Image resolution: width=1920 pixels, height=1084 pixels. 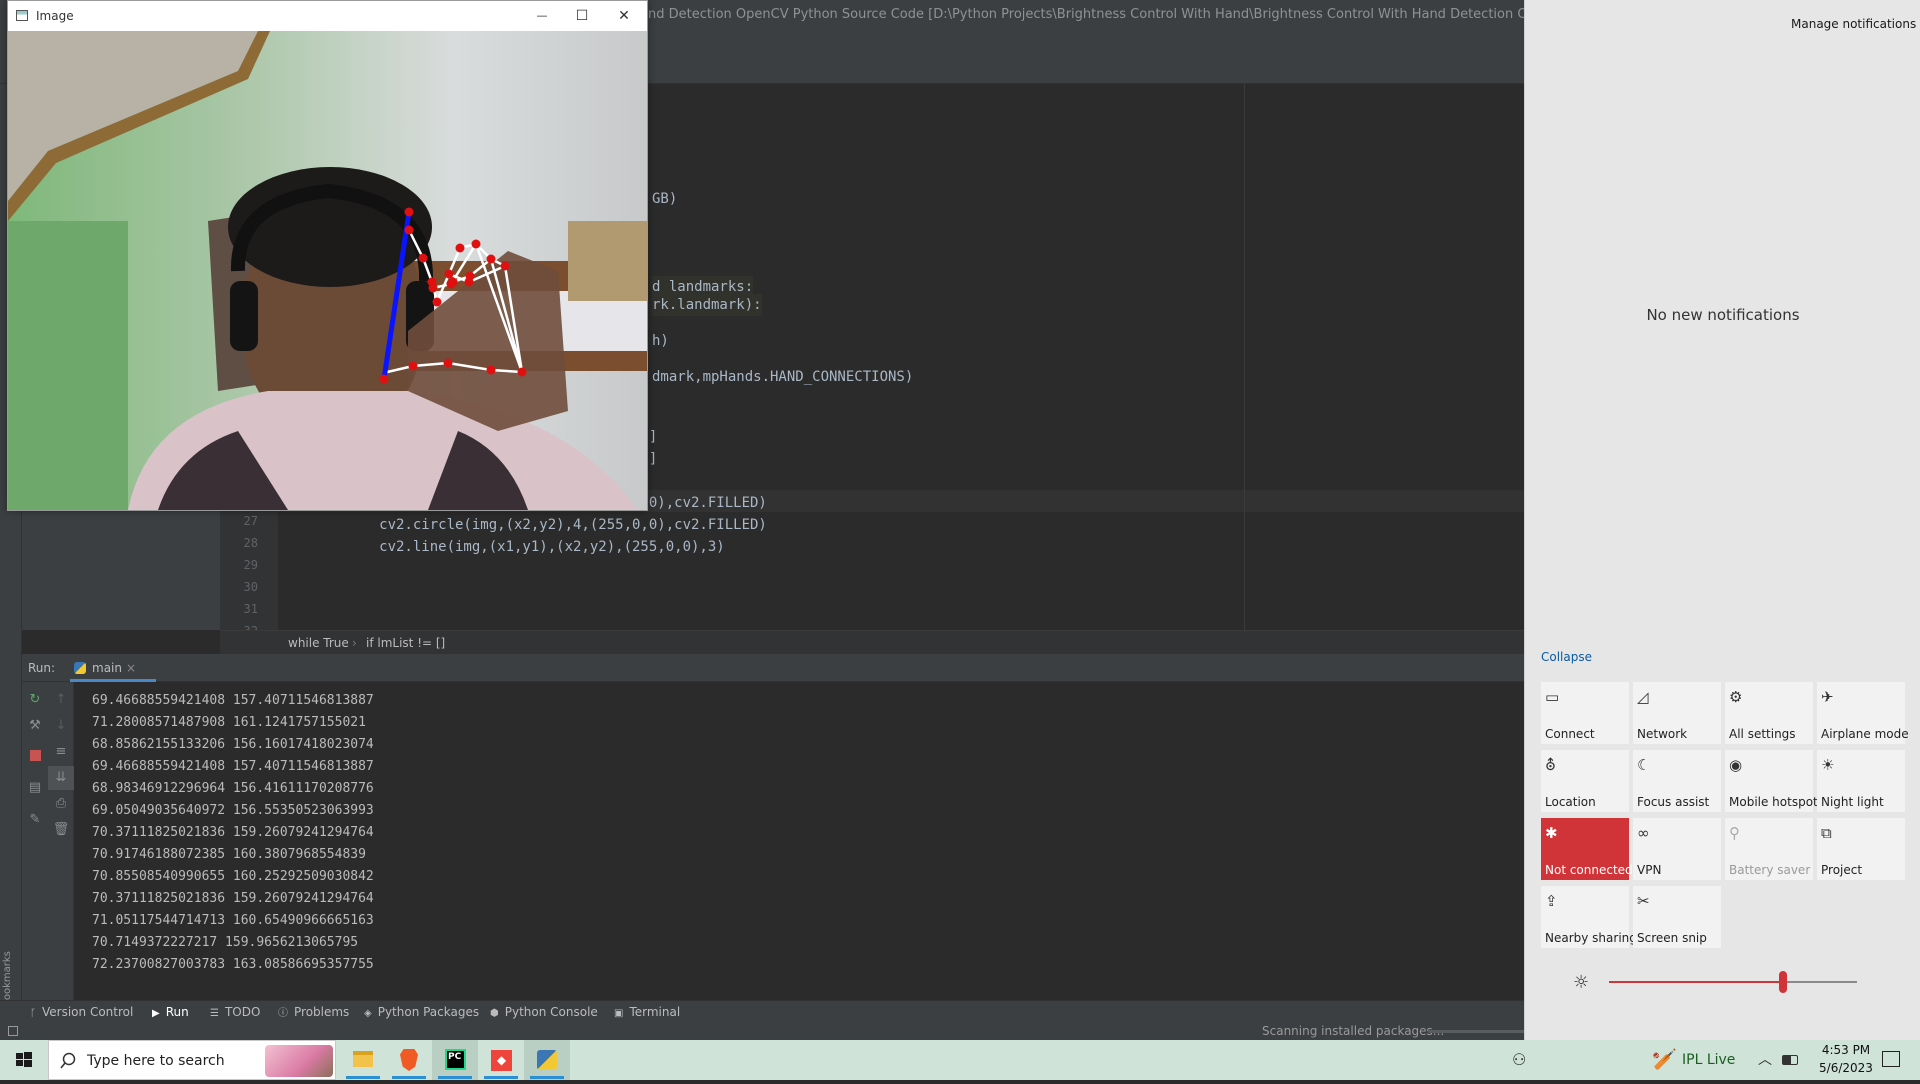 I want to click on arrow-down-icon: ↓, so click(x=61, y=726).